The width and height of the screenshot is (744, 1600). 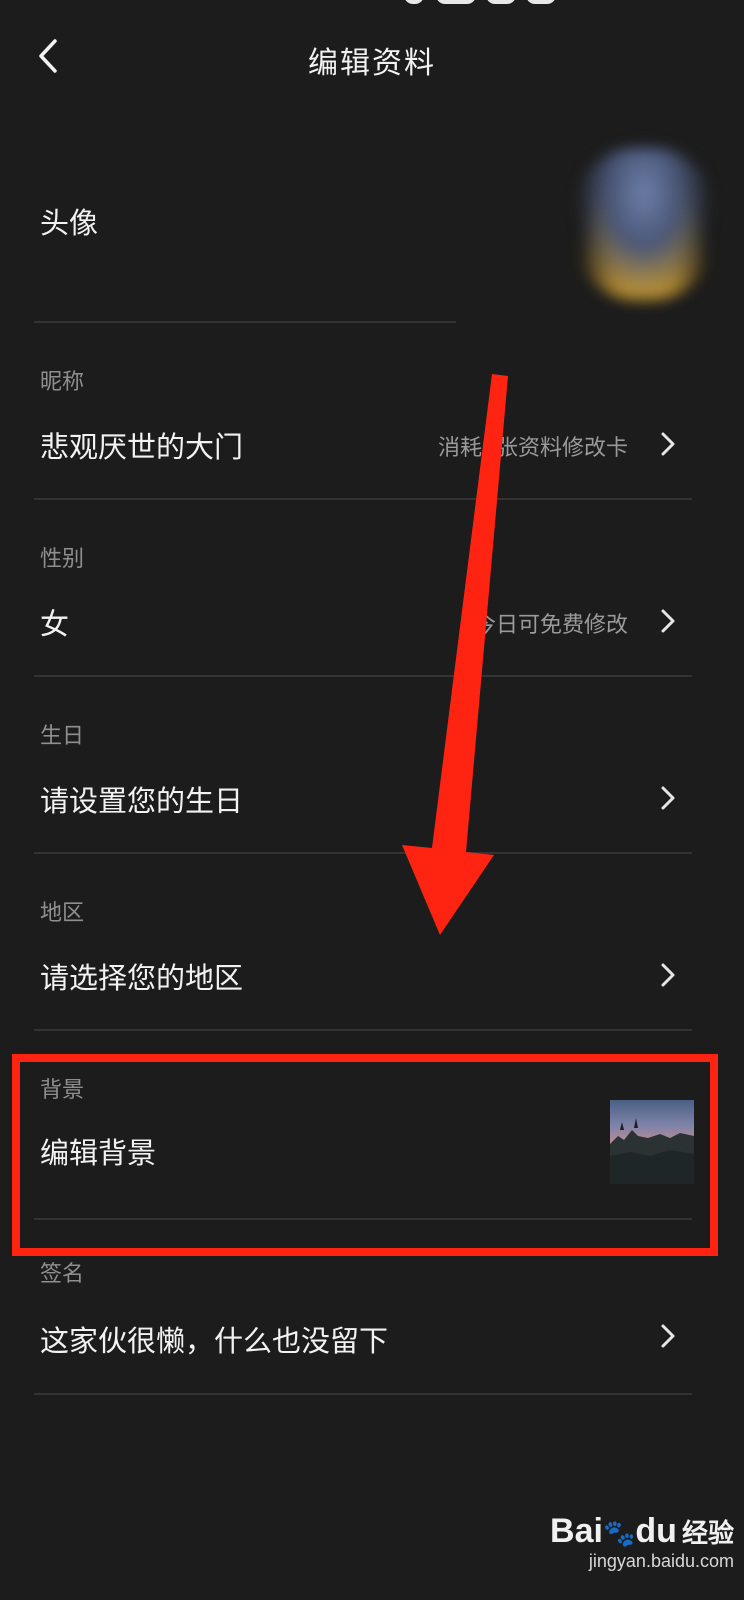 What do you see at coordinates (707, 1534) in the screenshot?
I see `watermark-brand: 经验` at bounding box center [707, 1534].